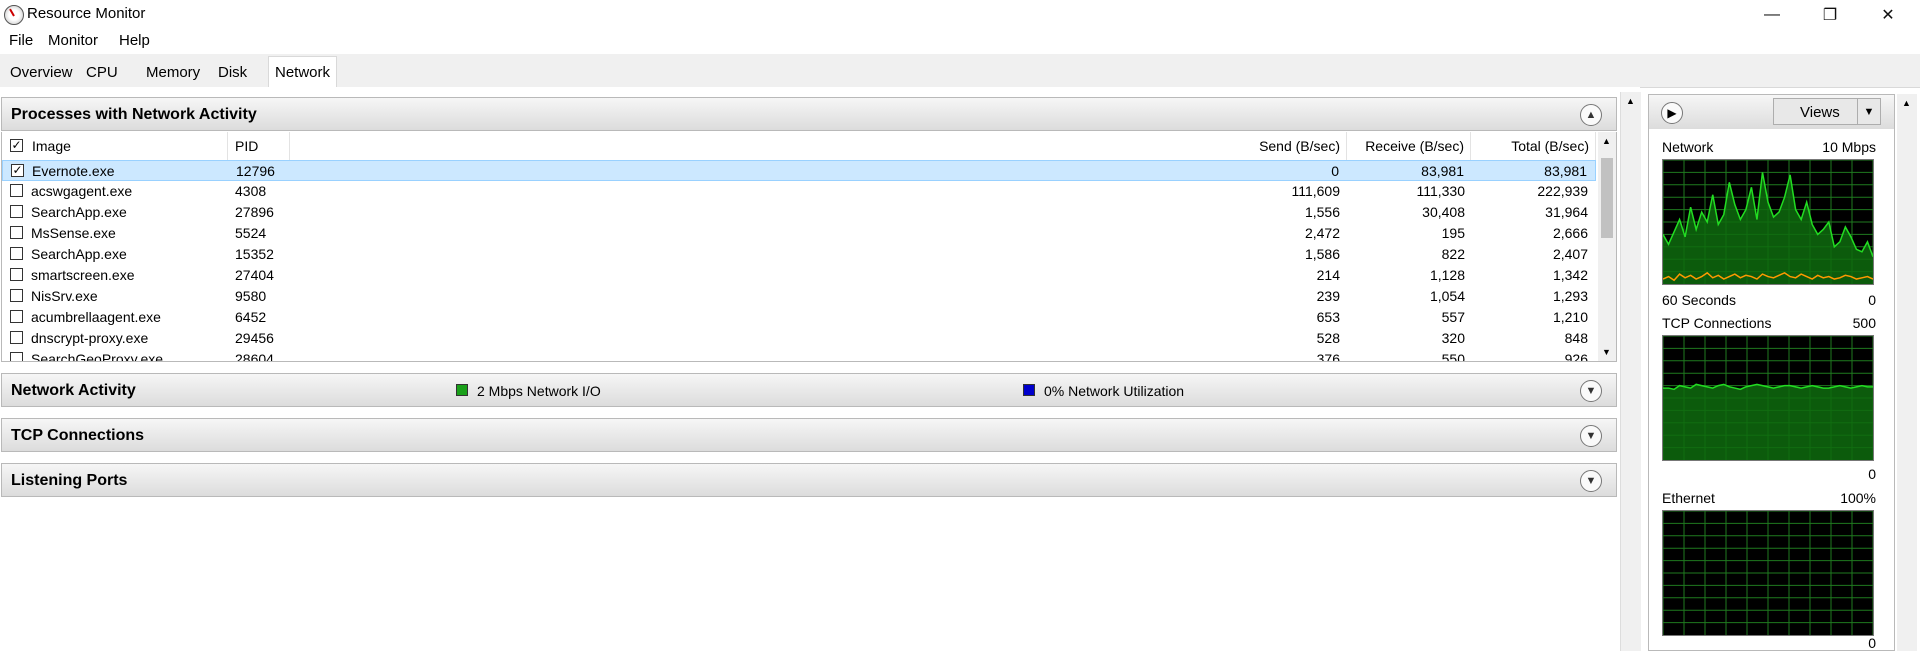 This screenshot has width=1920, height=651. What do you see at coordinates (173, 72) in the screenshot?
I see `tab-memory: Memory` at bounding box center [173, 72].